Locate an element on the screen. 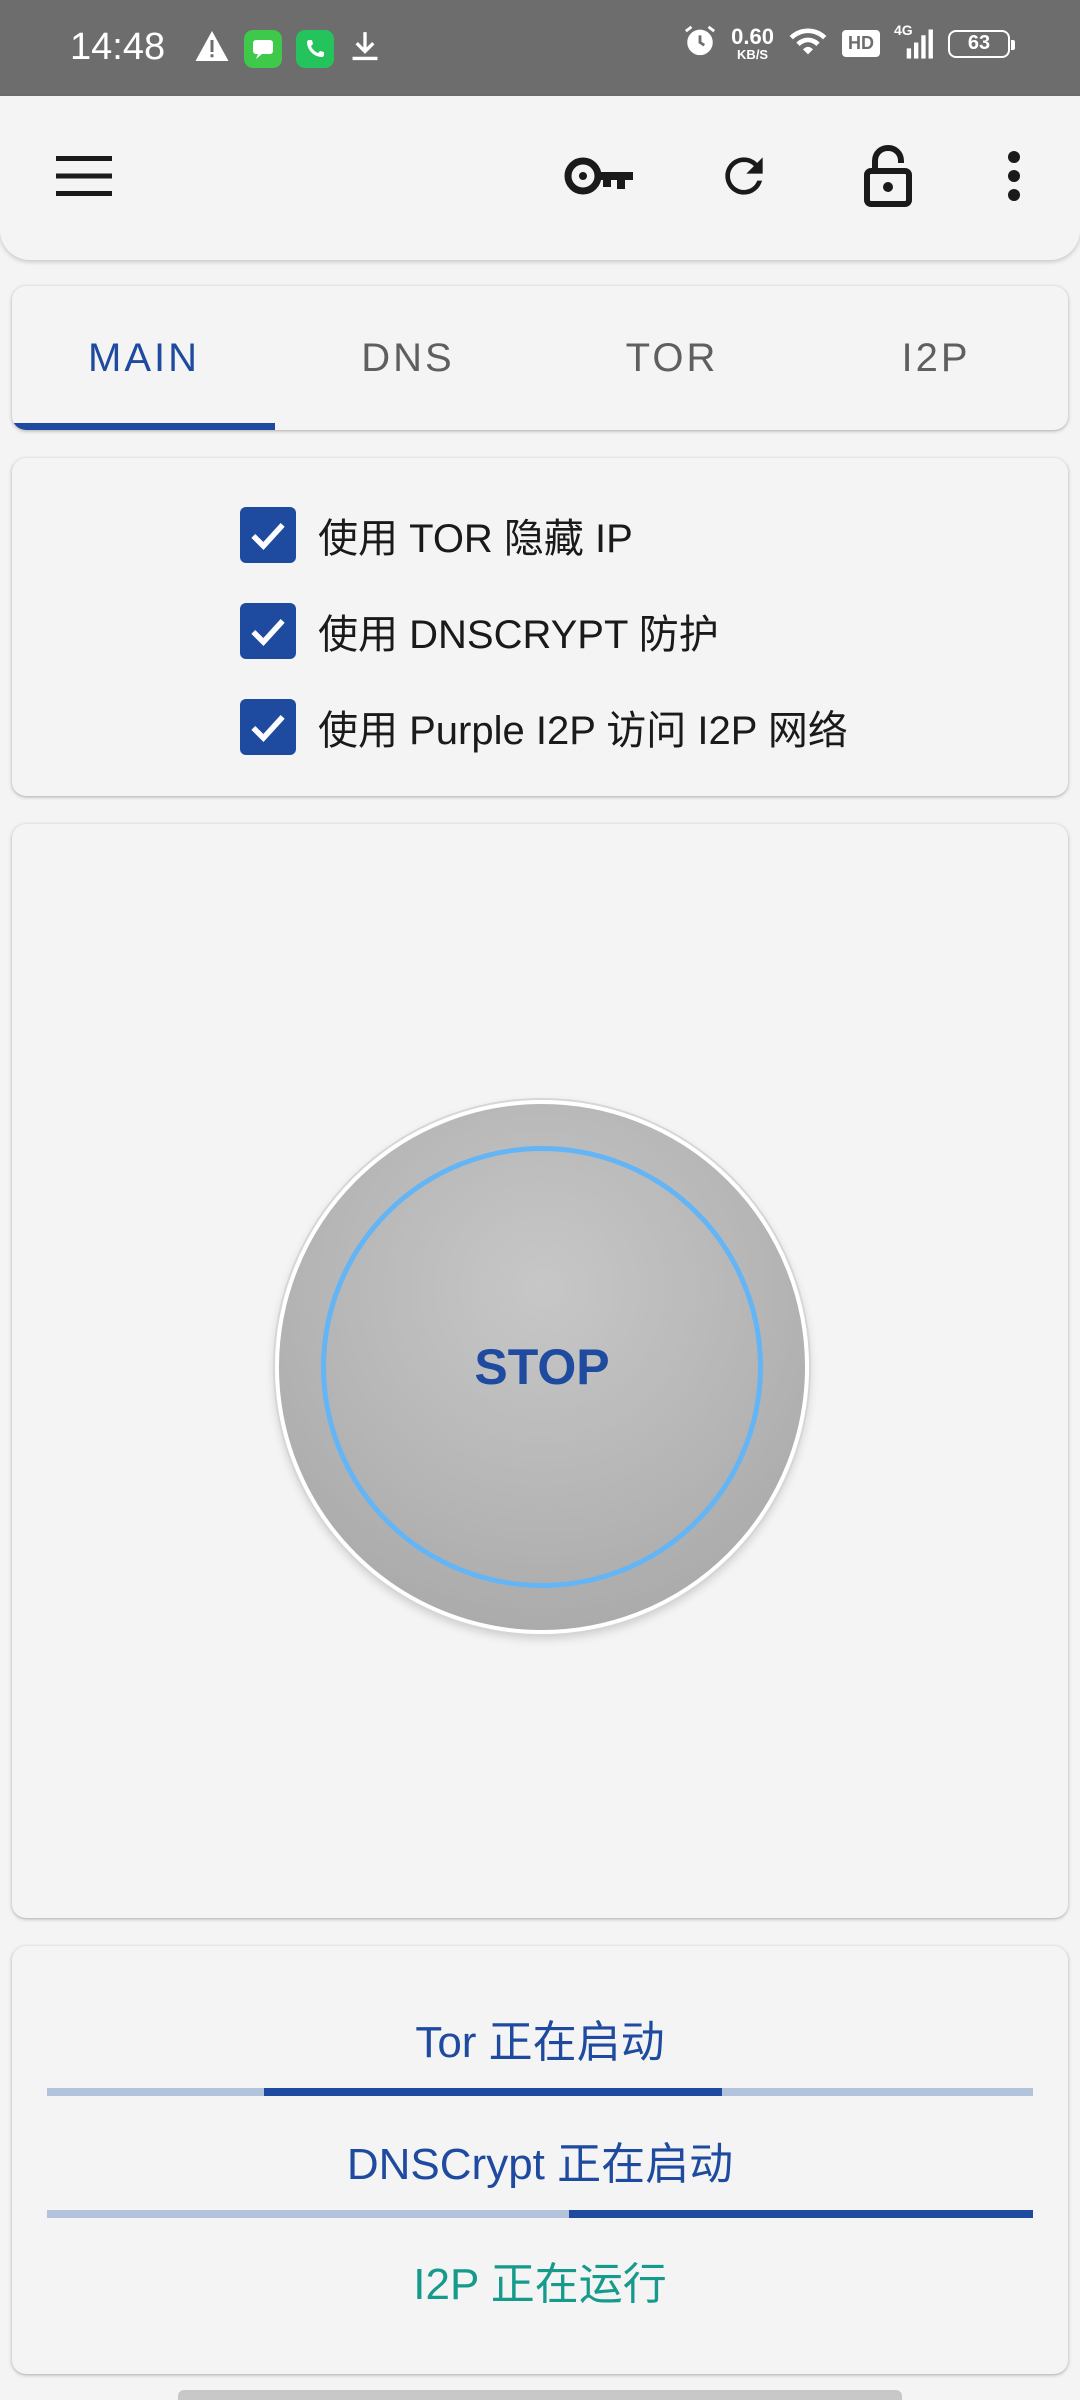  tab-main: MAIN is located at coordinates (144, 358).